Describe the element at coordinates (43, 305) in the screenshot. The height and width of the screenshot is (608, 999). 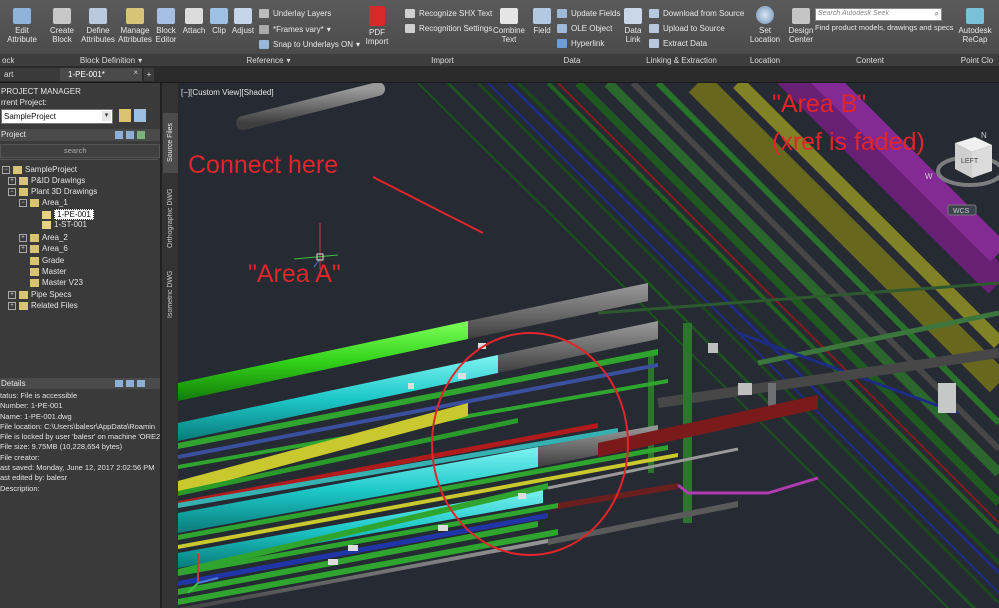
I see `tree-item-related-files: + Related Files` at that location.